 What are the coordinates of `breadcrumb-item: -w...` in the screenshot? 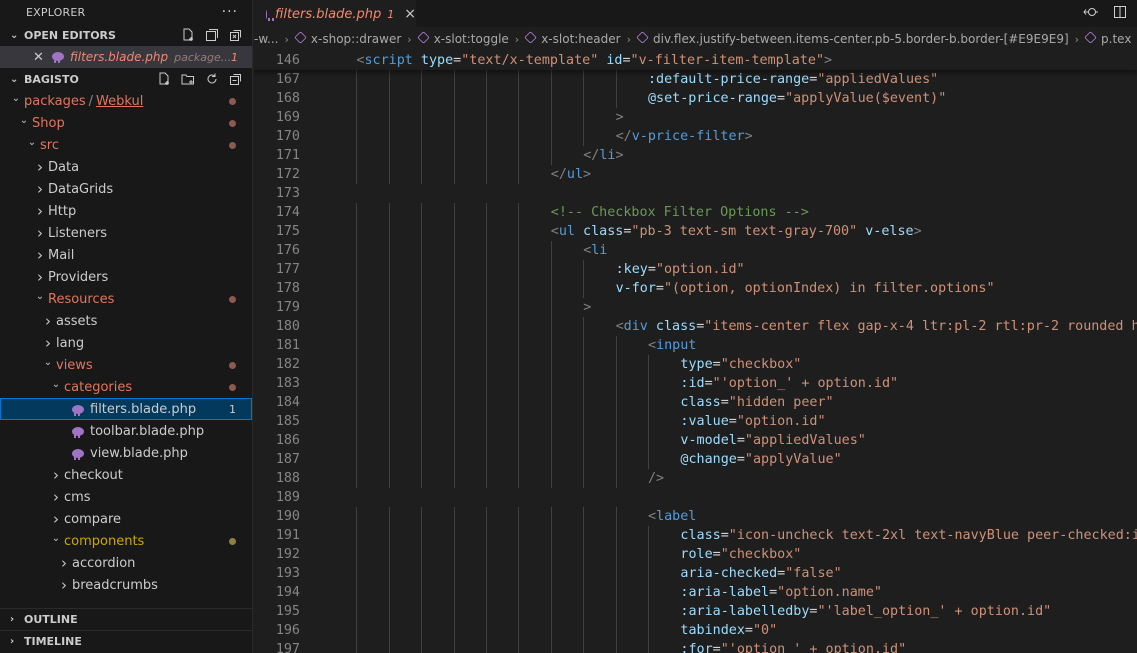 It's located at (266, 39).